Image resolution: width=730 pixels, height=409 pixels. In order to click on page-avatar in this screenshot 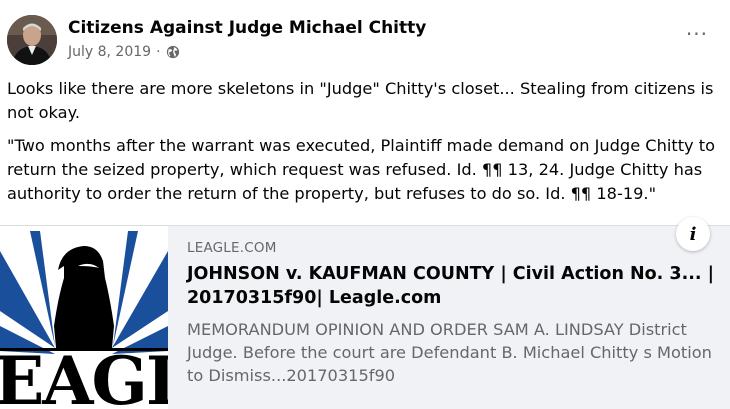, I will do `click(32, 40)`.